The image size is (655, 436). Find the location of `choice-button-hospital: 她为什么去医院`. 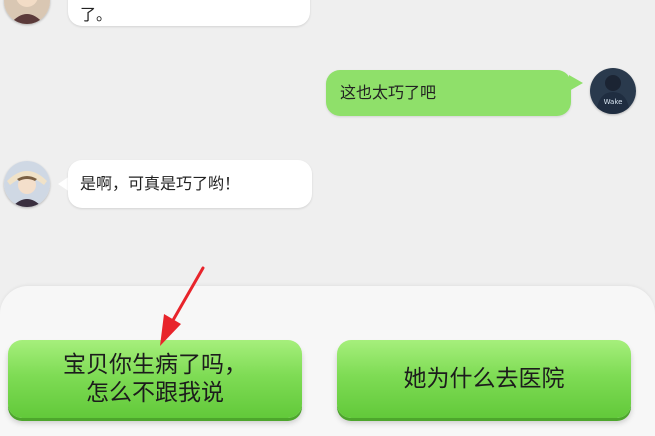

choice-button-hospital: 她为什么去医院 is located at coordinates (484, 379).